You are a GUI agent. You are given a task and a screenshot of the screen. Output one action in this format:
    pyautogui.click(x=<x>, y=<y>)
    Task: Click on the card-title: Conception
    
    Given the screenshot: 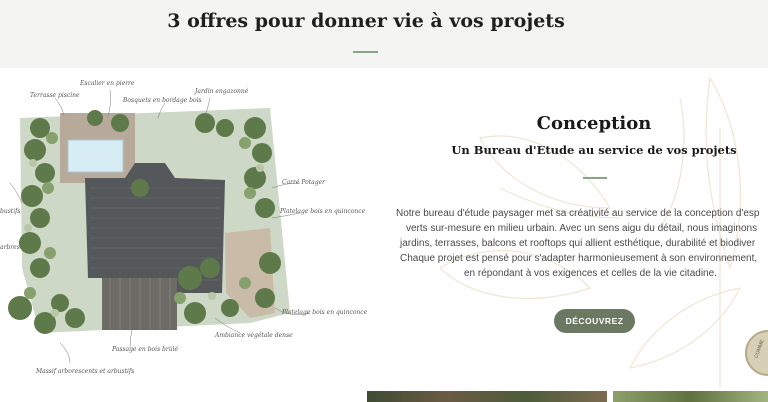 What is the action you would take?
    pyautogui.click(x=594, y=123)
    